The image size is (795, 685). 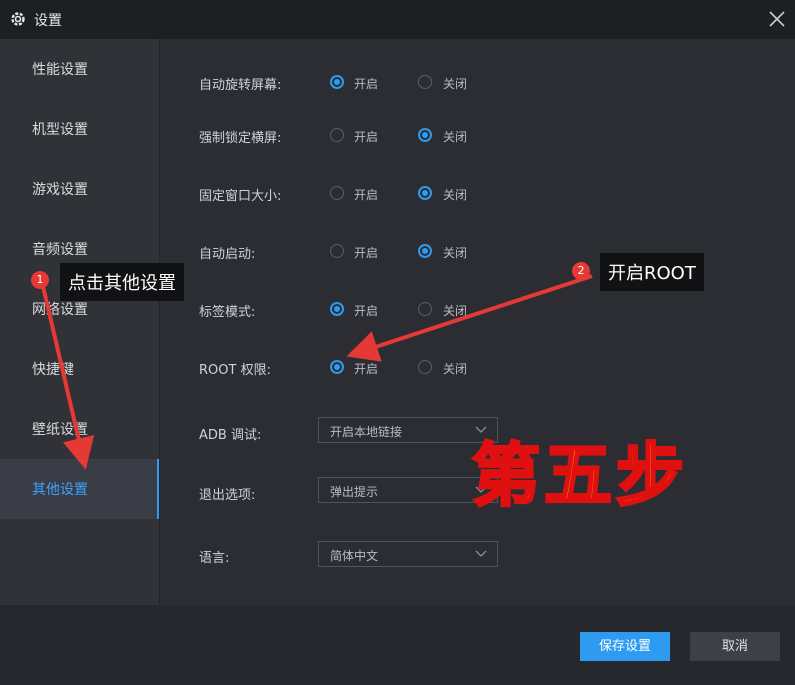 What do you see at coordinates (366, 432) in the screenshot?
I see `adb-select-value: 开启本地链接` at bounding box center [366, 432].